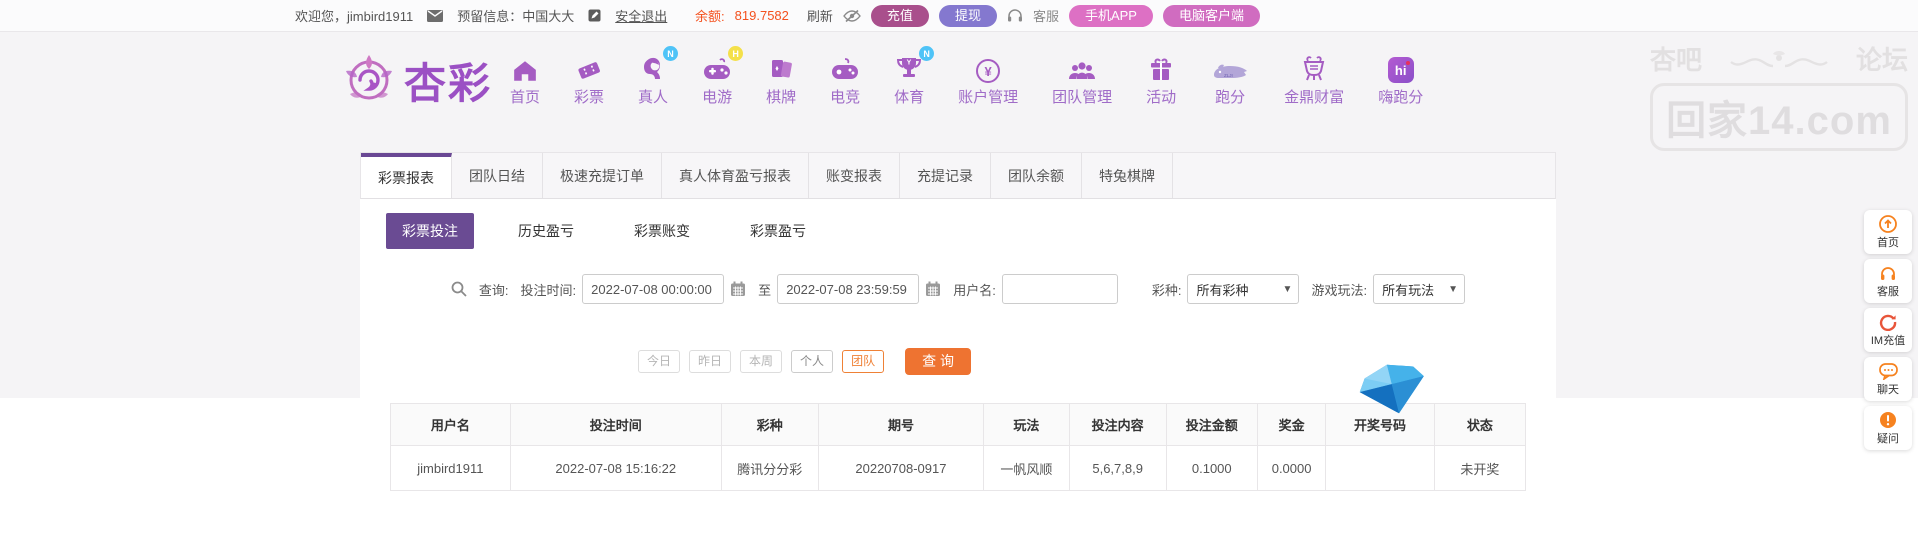 This screenshot has width=1918, height=548. What do you see at coordinates (448, 84) in the screenshot?
I see `brand-logo-text: 杏彩` at bounding box center [448, 84].